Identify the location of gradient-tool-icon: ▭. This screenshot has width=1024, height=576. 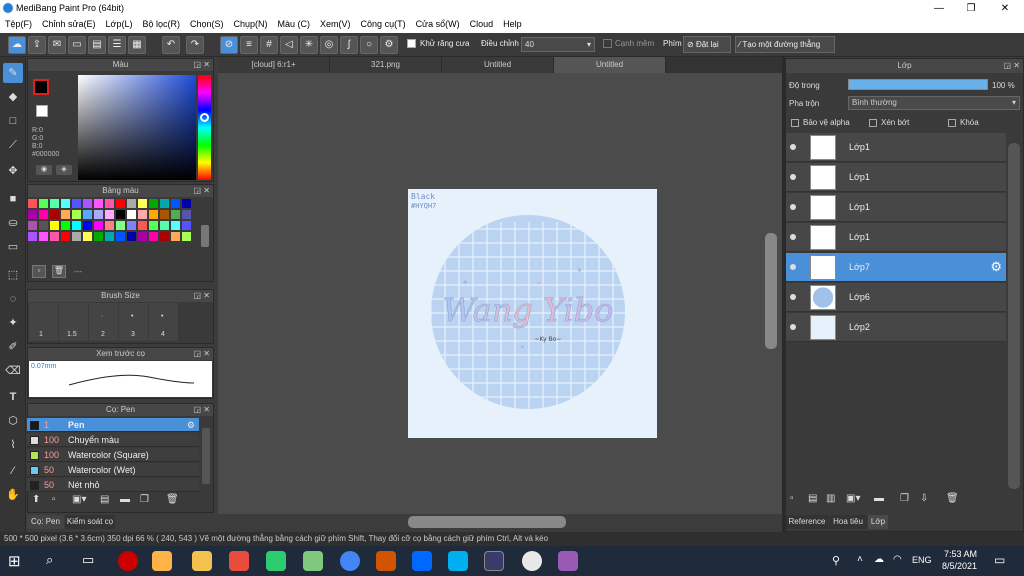
(13, 247).